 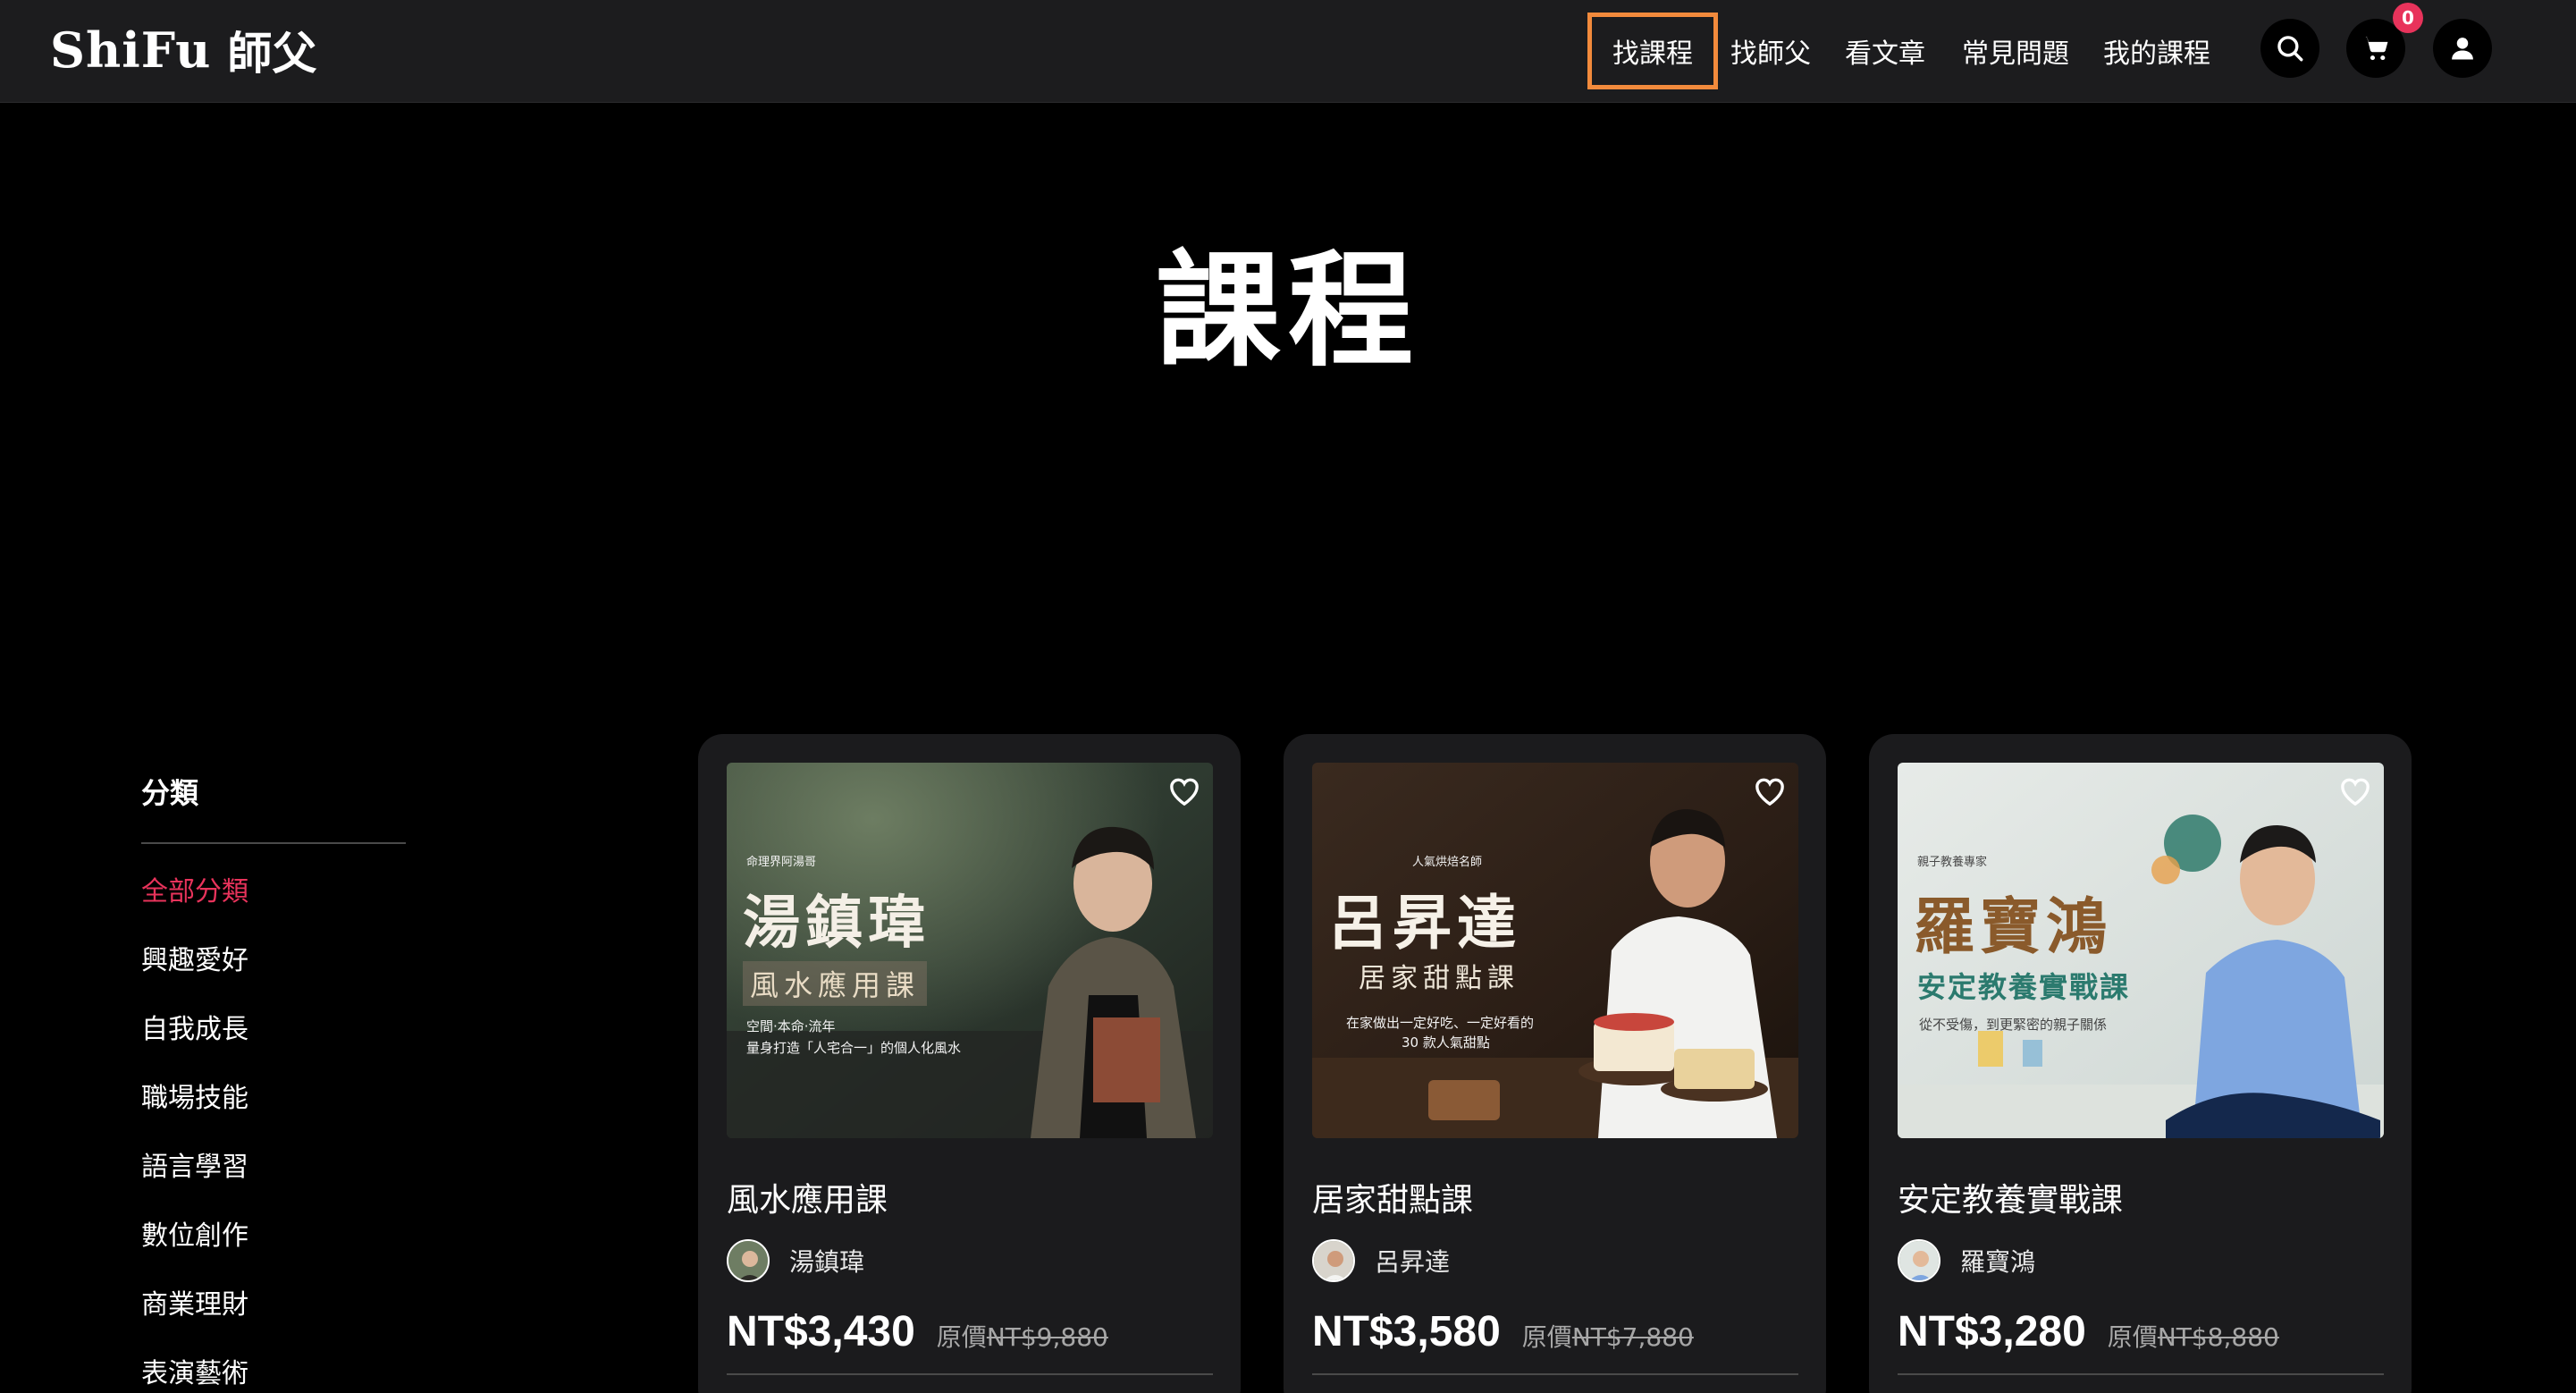 I want to click on original-price: 原價NT$9,880, so click(x=1023, y=1336).